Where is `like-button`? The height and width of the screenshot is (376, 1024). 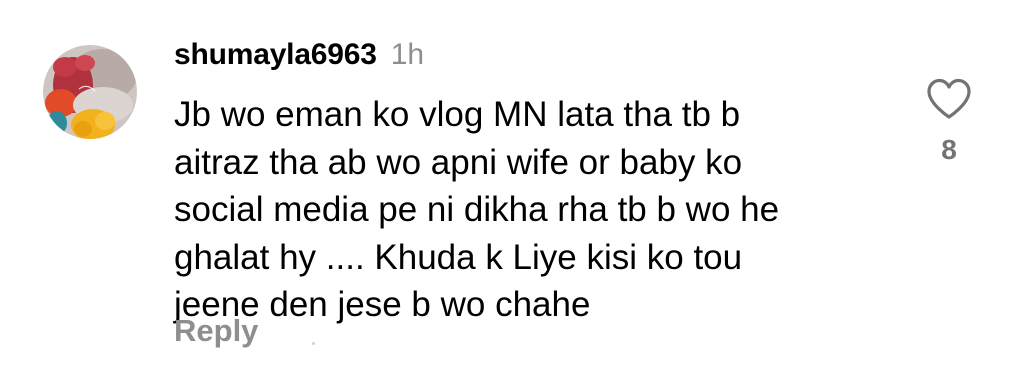 like-button is located at coordinates (949, 99).